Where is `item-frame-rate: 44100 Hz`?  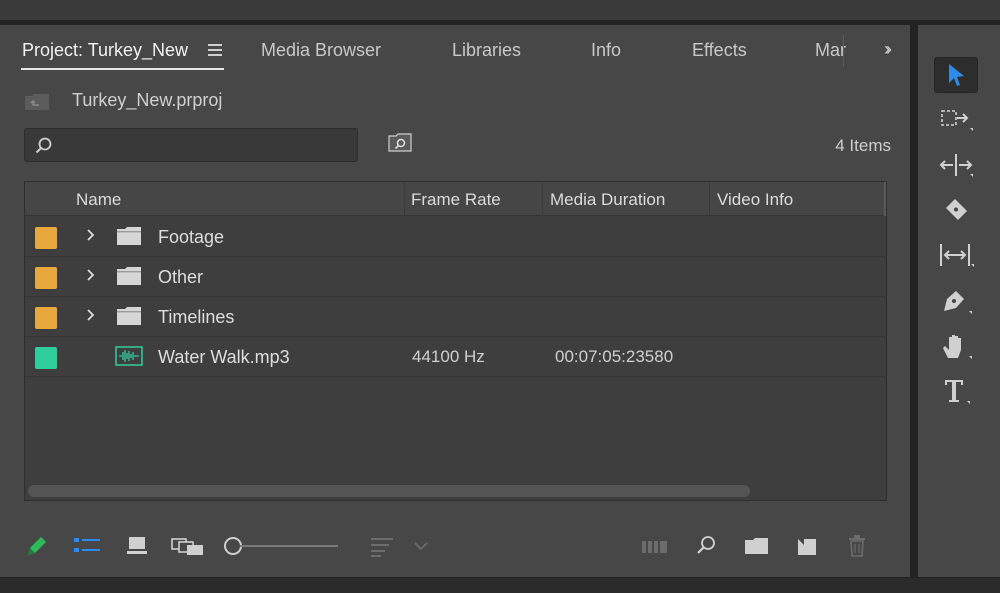
item-frame-rate: 44100 Hz is located at coordinates (448, 356).